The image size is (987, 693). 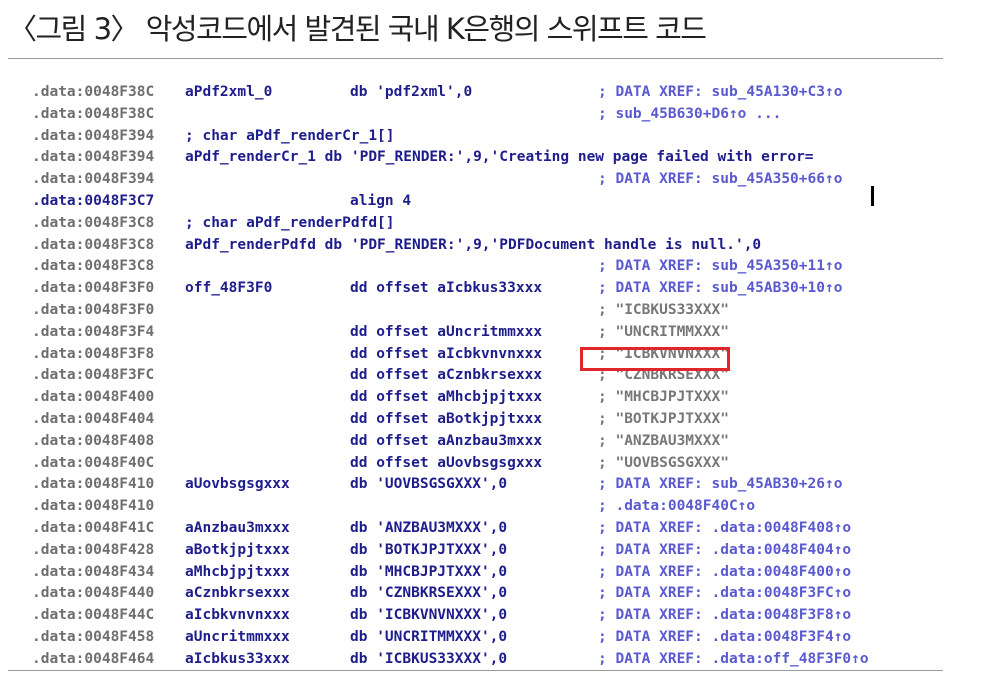 I want to click on row-label: aBotkjpjtxxx, so click(x=237, y=549).